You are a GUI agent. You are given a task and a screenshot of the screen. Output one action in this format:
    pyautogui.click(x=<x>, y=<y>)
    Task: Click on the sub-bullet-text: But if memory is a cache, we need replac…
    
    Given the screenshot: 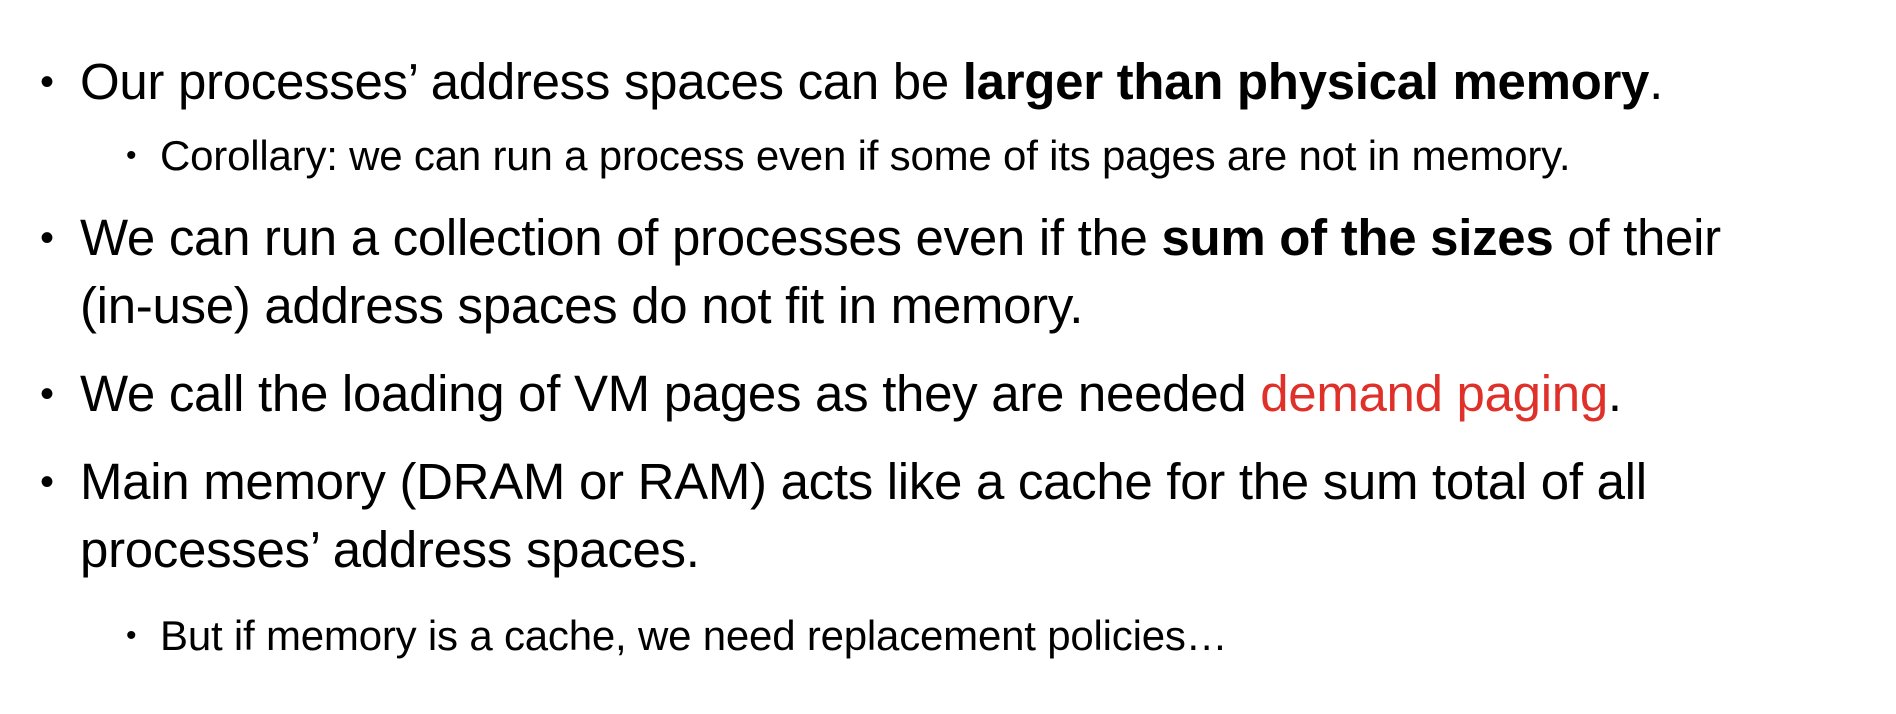 What is the action you would take?
    pyautogui.click(x=694, y=635)
    